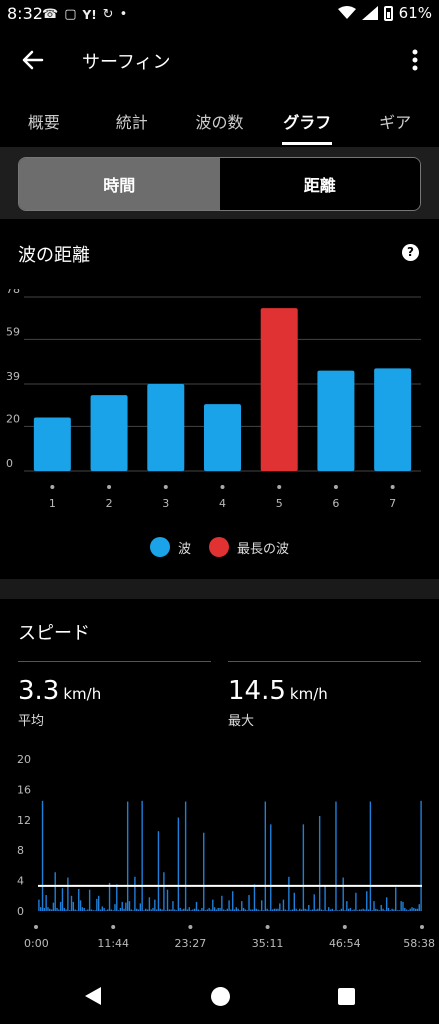 Image resolution: width=439 pixels, height=1024 pixels. What do you see at coordinates (93, 996) in the screenshot?
I see `nav-back-icon` at bounding box center [93, 996].